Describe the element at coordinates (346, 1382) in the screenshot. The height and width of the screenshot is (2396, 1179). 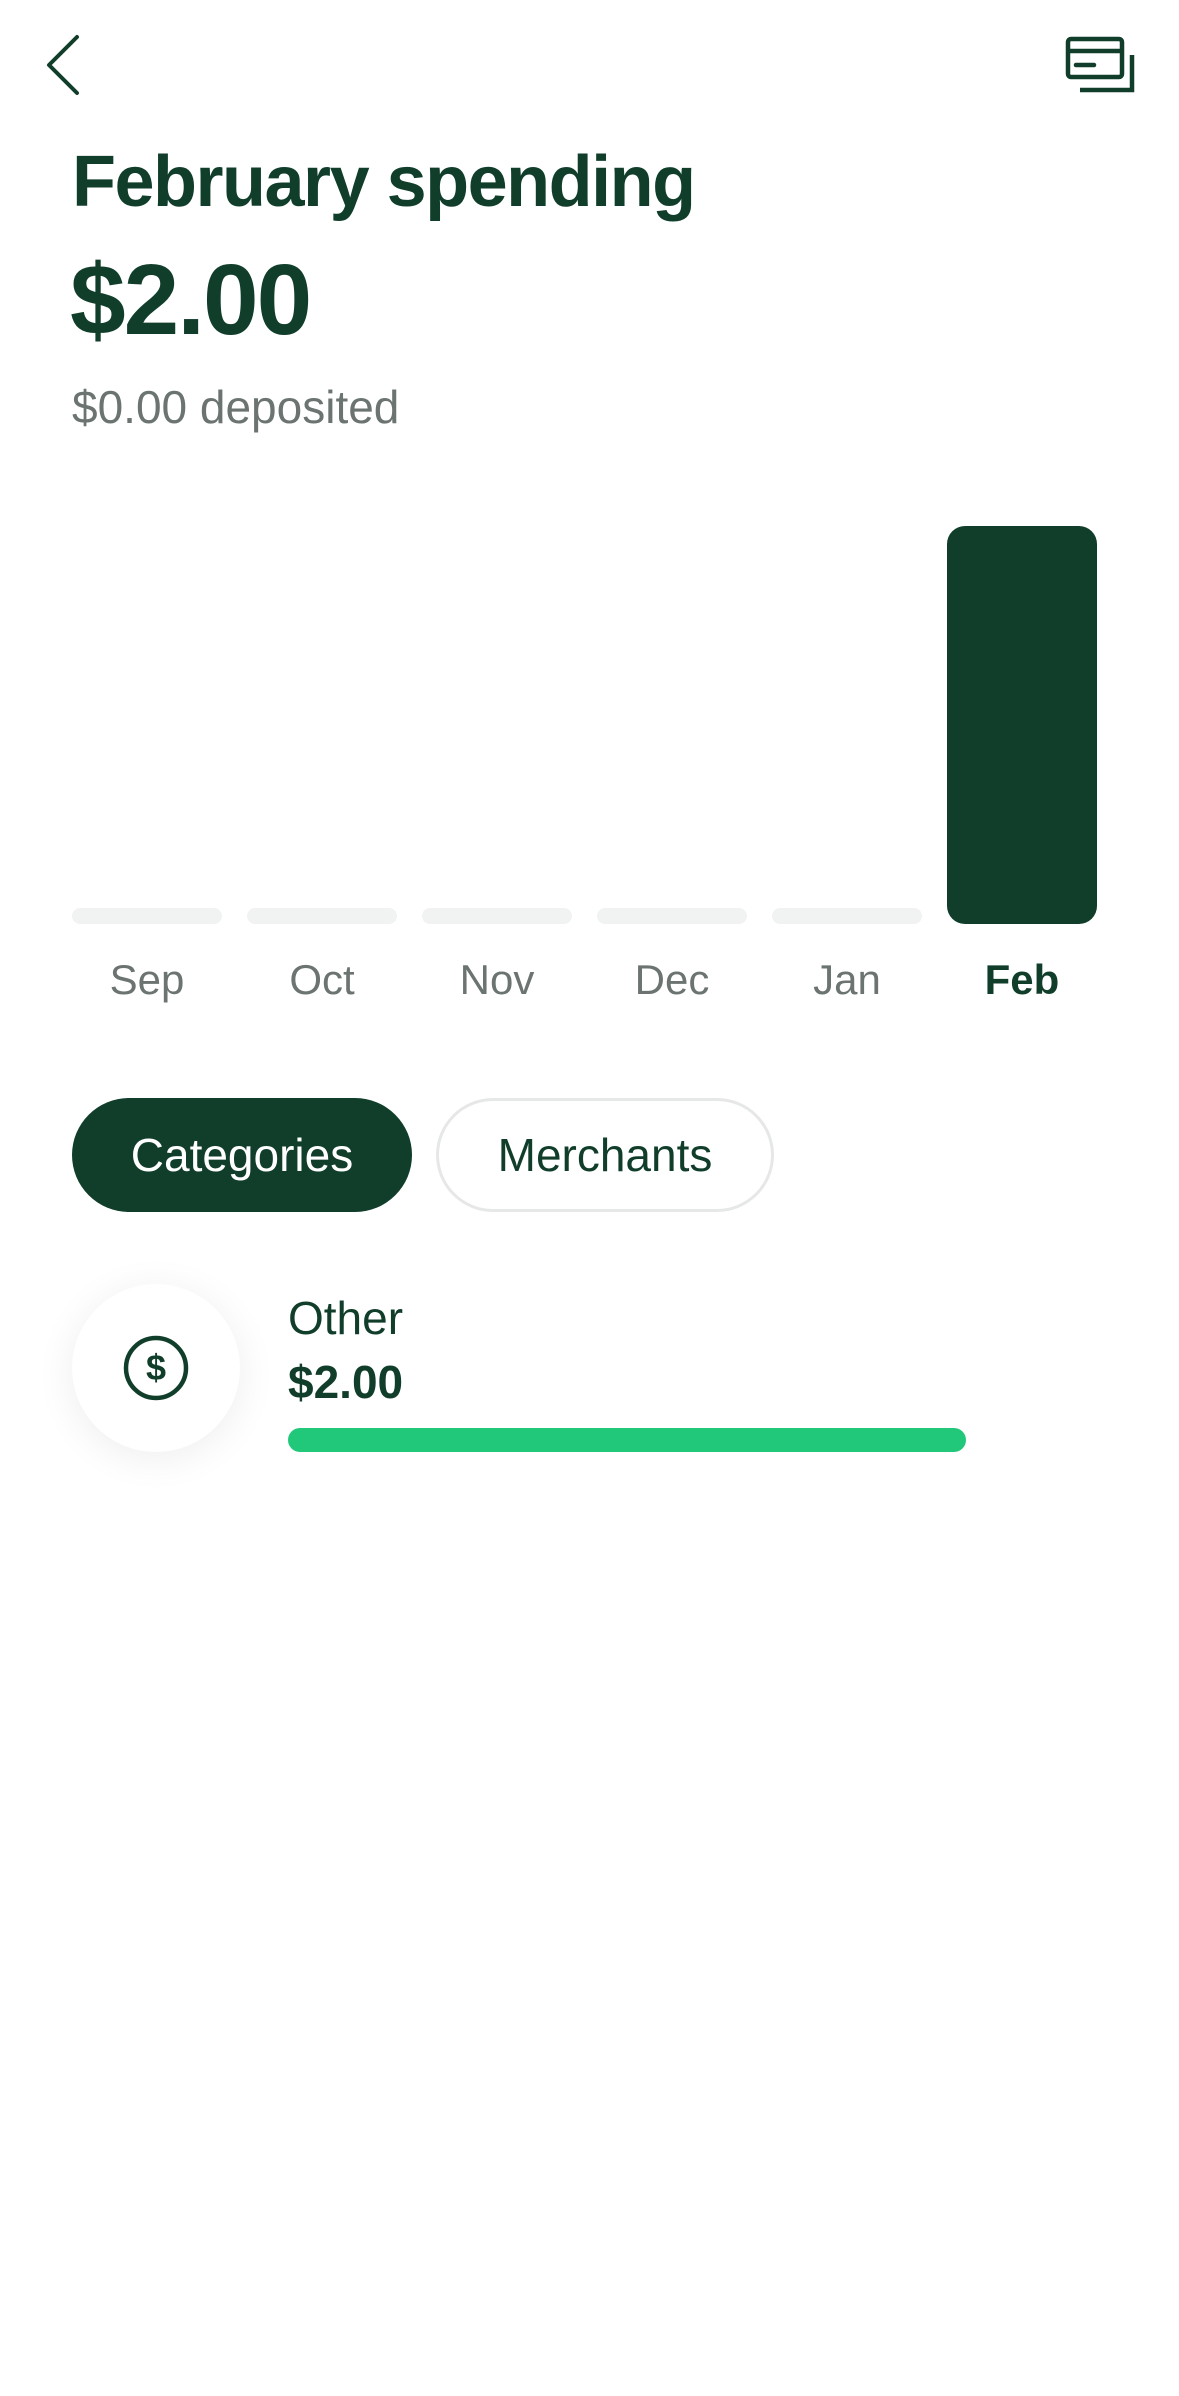
I see `category-amount: $2.00` at that location.